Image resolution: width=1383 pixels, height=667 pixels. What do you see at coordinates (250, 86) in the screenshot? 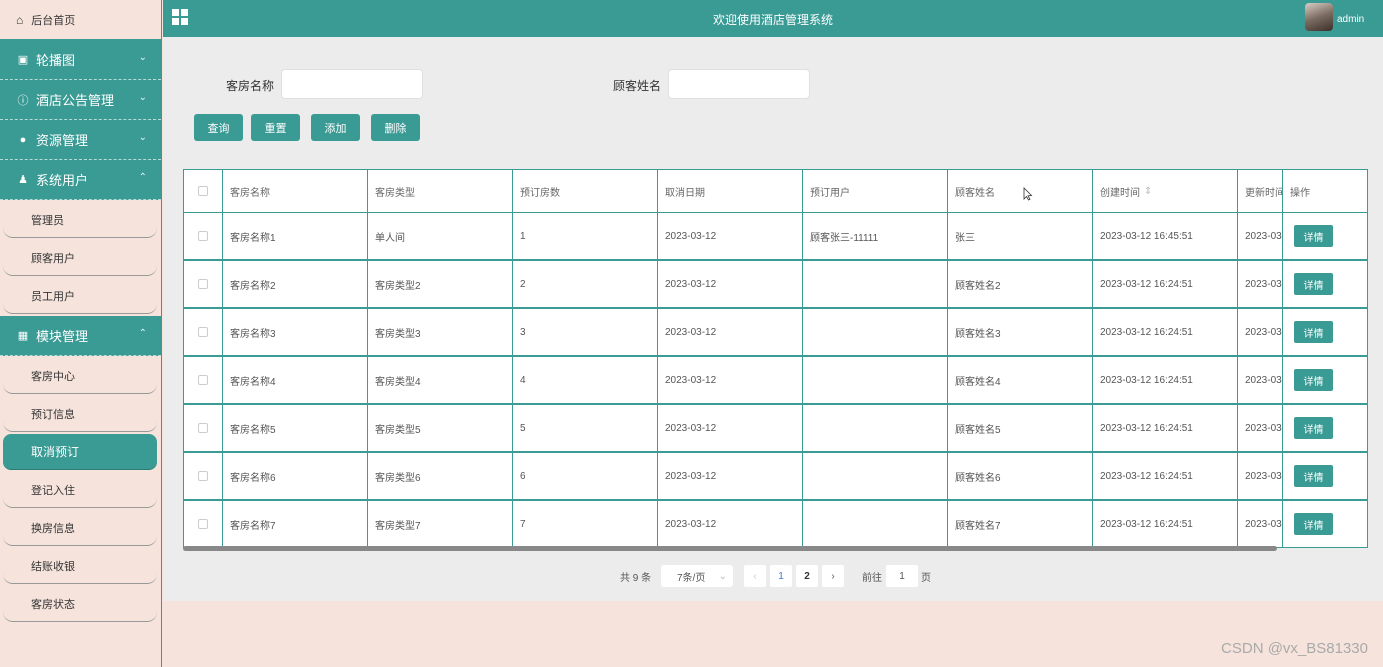
I see `room-name-label: 客房名称` at bounding box center [250, 86].